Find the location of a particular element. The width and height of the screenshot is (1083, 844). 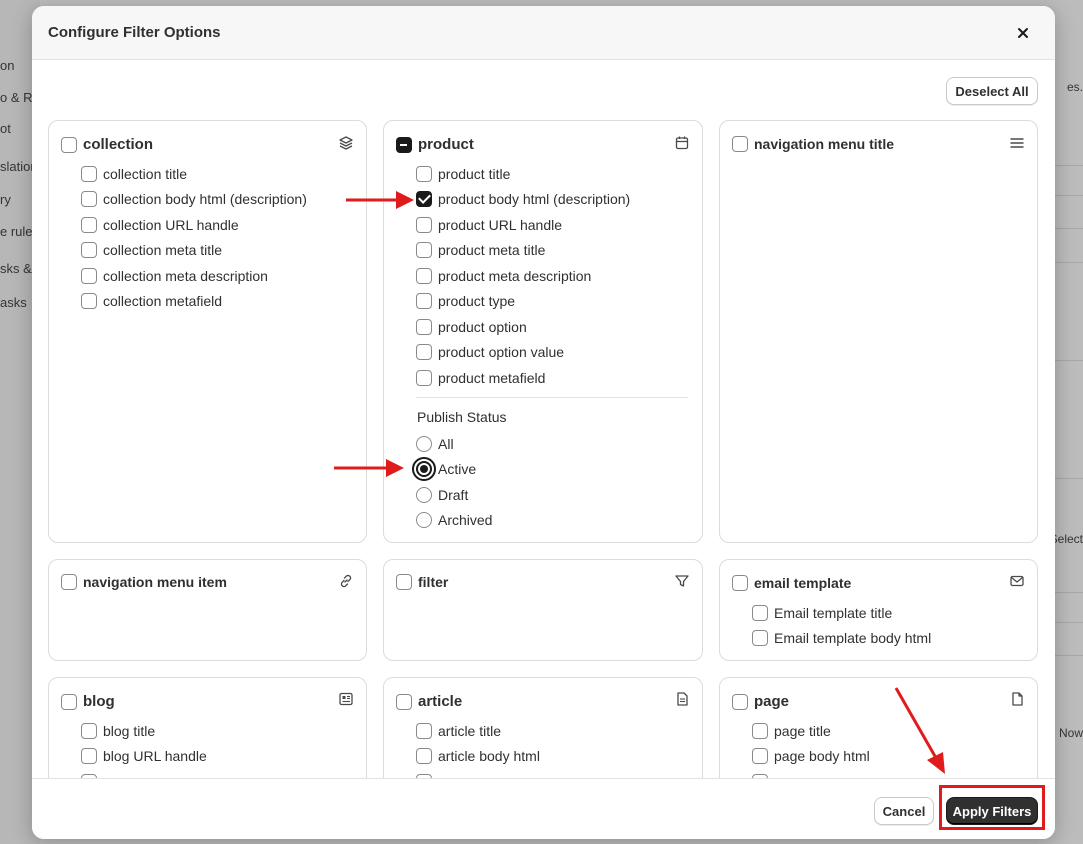

close-icon is located at coordinates (1023, 33).